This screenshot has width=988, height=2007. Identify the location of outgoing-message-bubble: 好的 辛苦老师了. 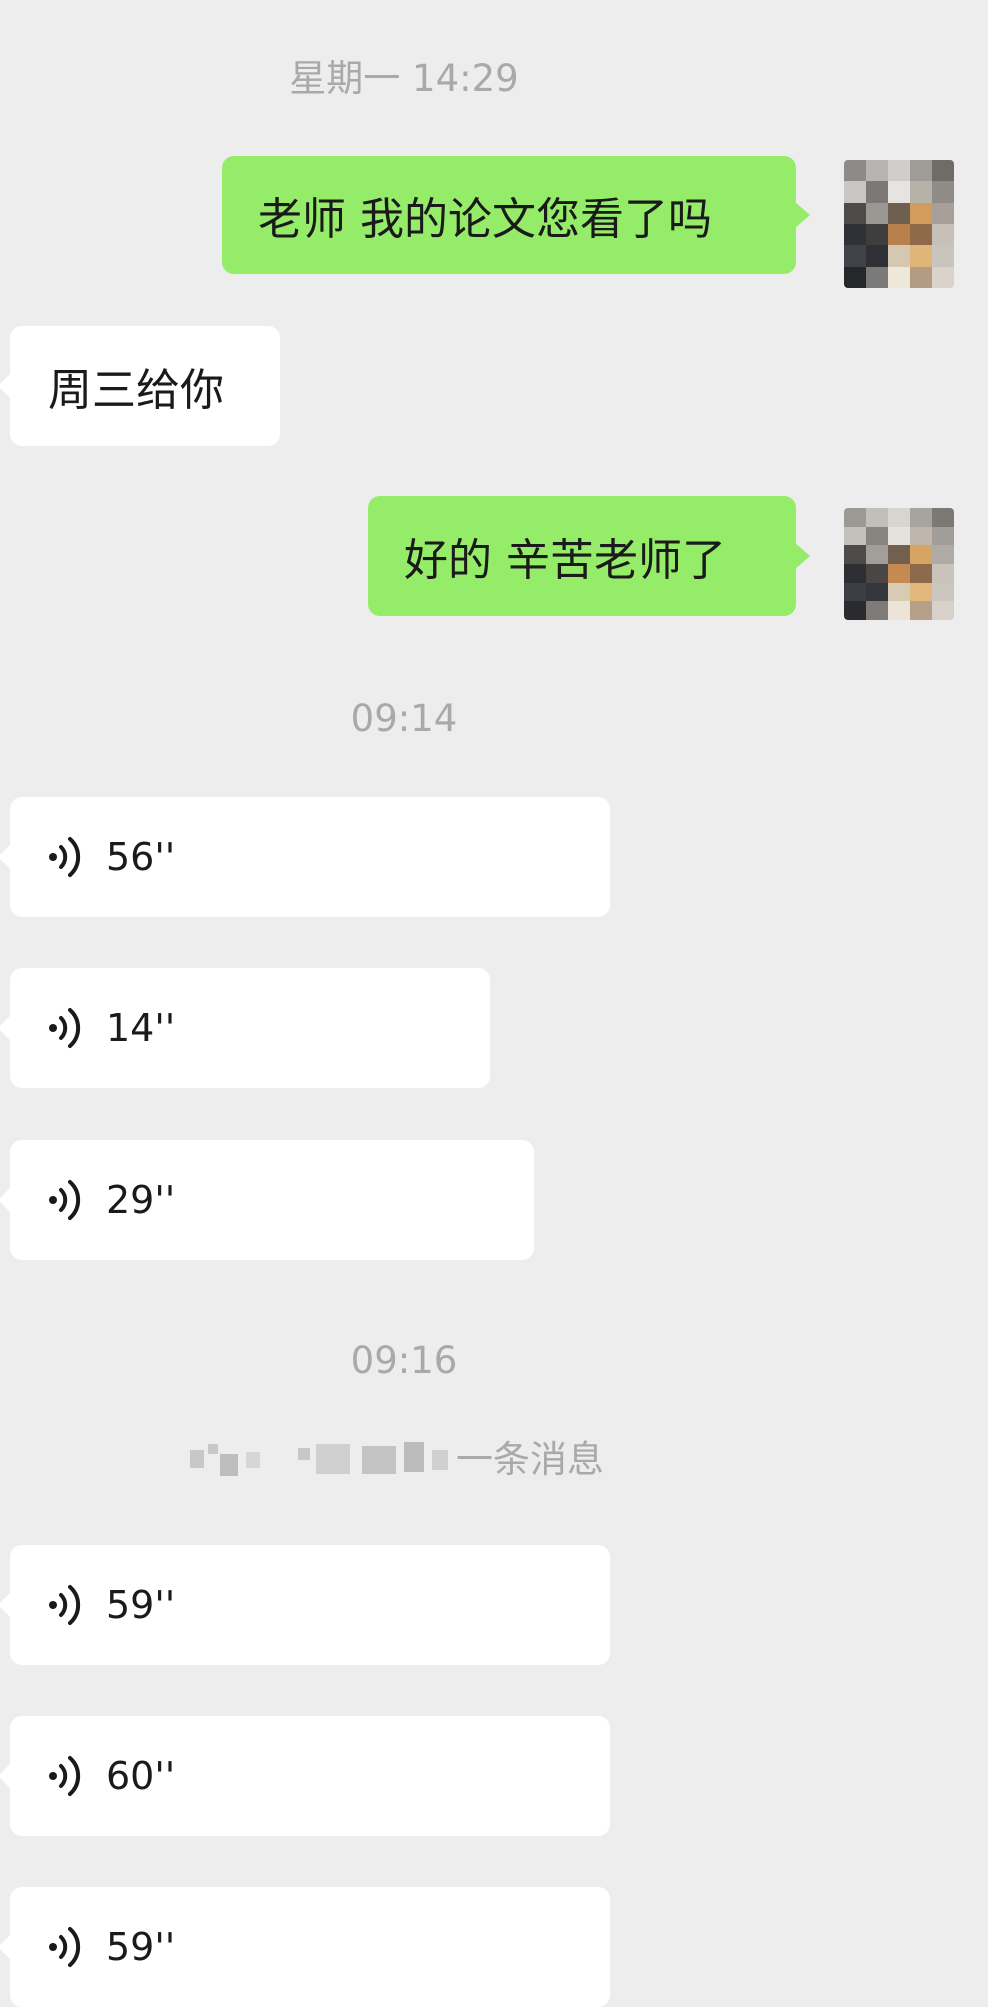
(589, 556).